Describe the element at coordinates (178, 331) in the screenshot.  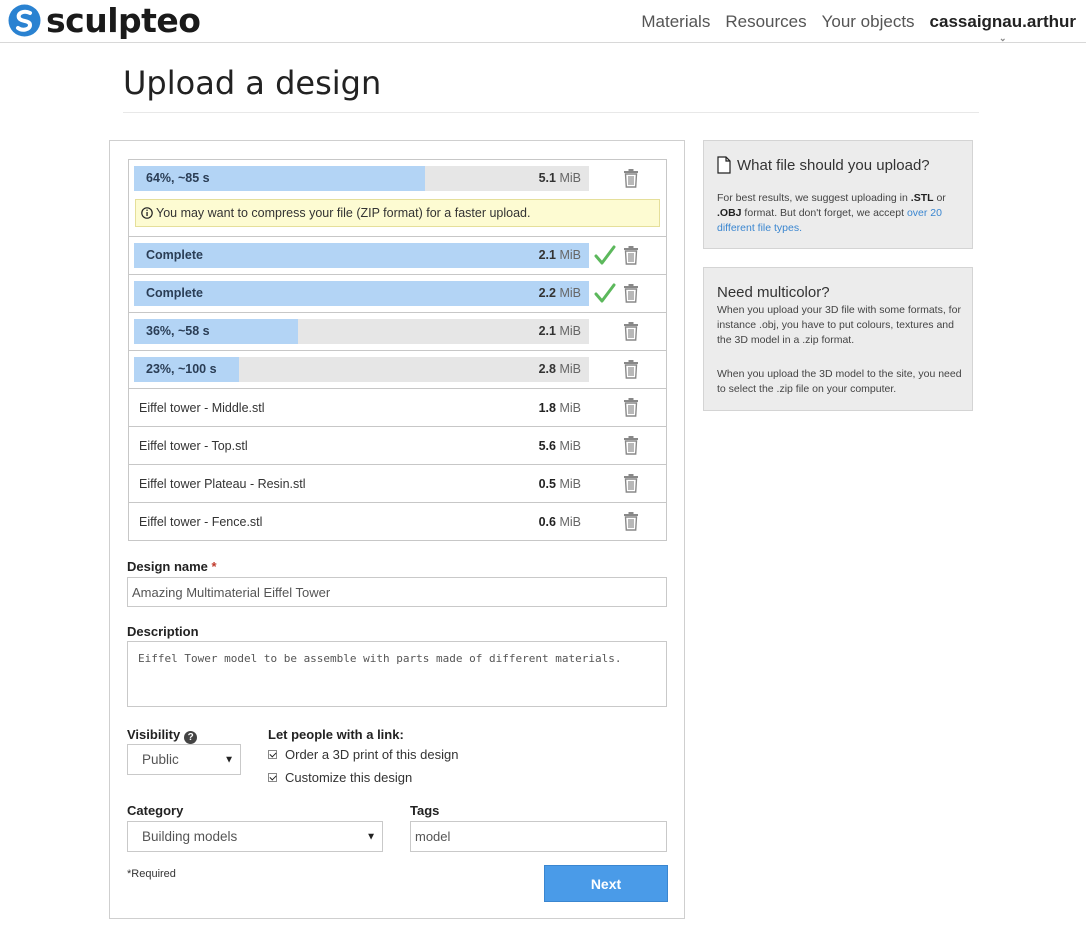
I see `upload-status: 36%, ~58 s` at that location.